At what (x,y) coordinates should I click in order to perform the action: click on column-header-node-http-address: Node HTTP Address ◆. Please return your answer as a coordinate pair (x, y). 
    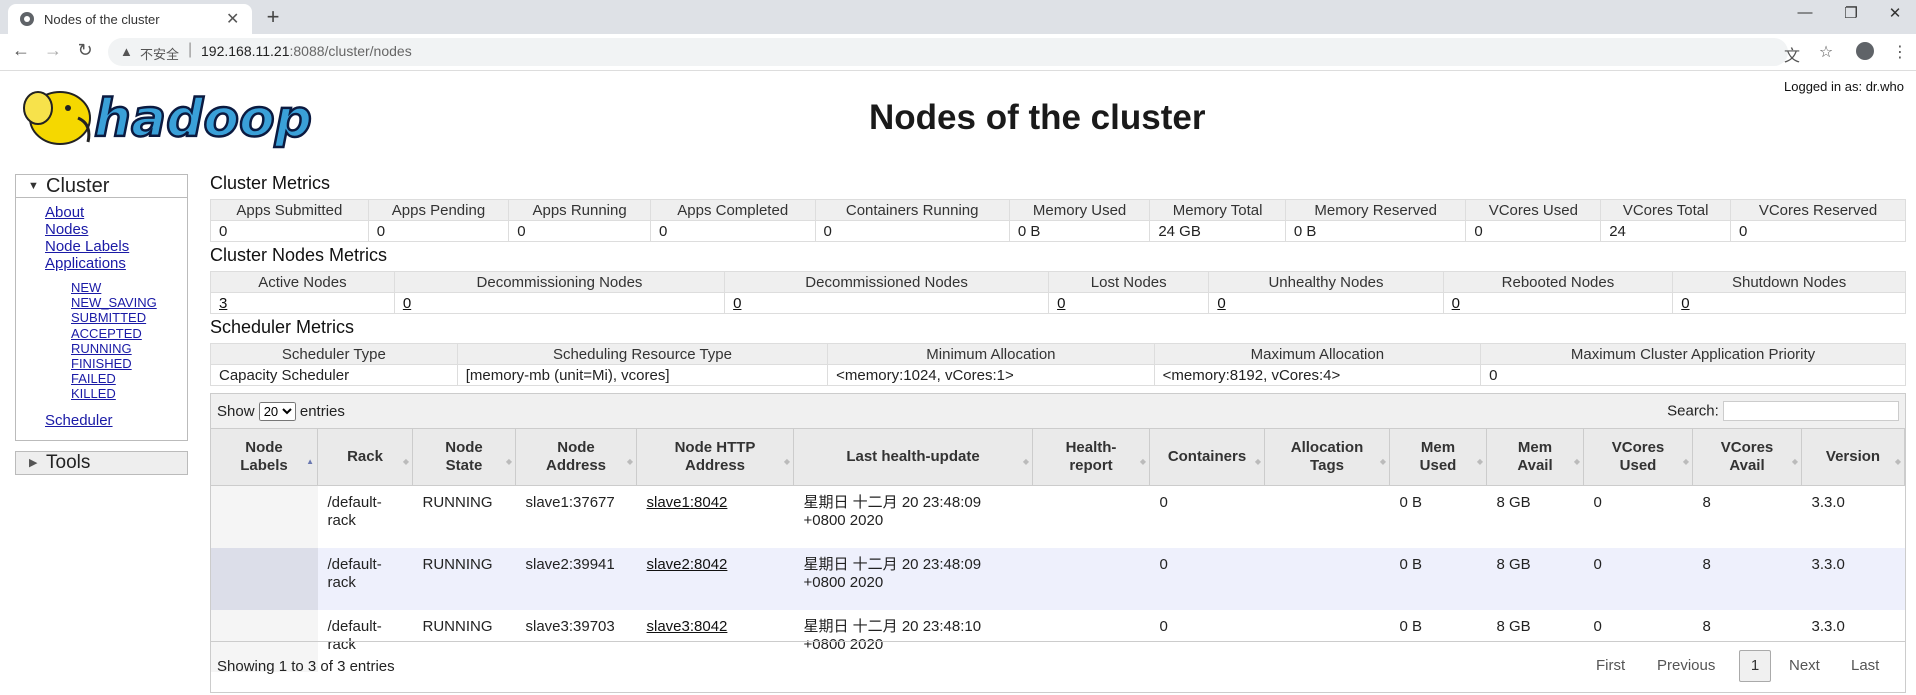
    Looking at the image, I should click on (715, 457).